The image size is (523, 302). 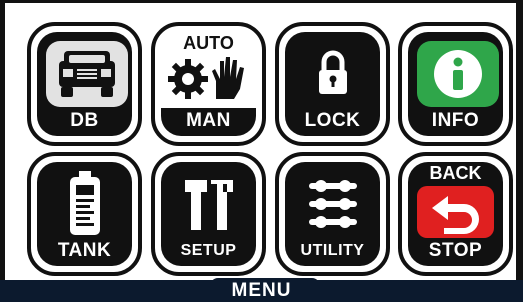 I want to click on auto-man-button: AUTO MAN, so click(x=208, y=84).